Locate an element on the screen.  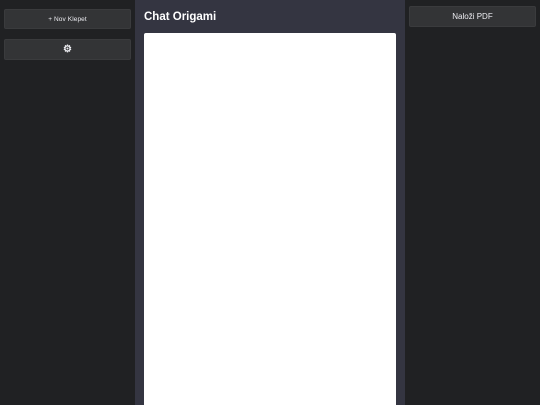
settings-button: ⚙ is located at coordinates (67, 49).